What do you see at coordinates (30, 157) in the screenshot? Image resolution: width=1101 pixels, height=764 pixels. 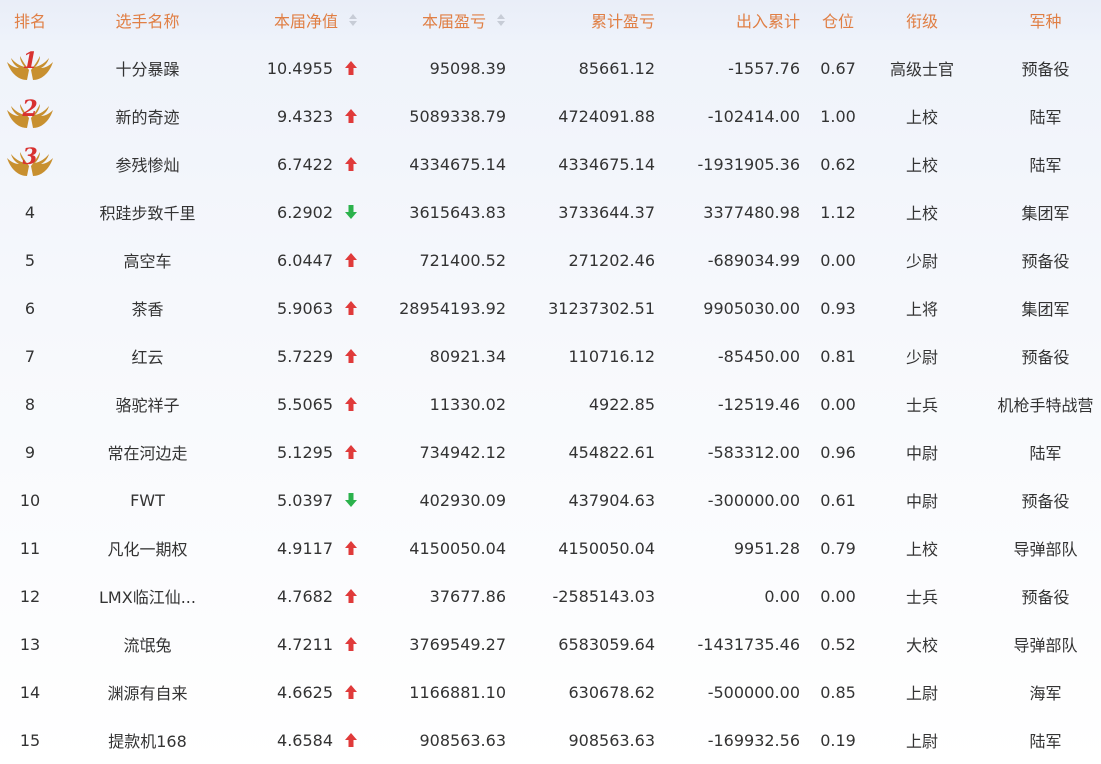 I see `rank-number: 3` at bounding box center [30, 157].